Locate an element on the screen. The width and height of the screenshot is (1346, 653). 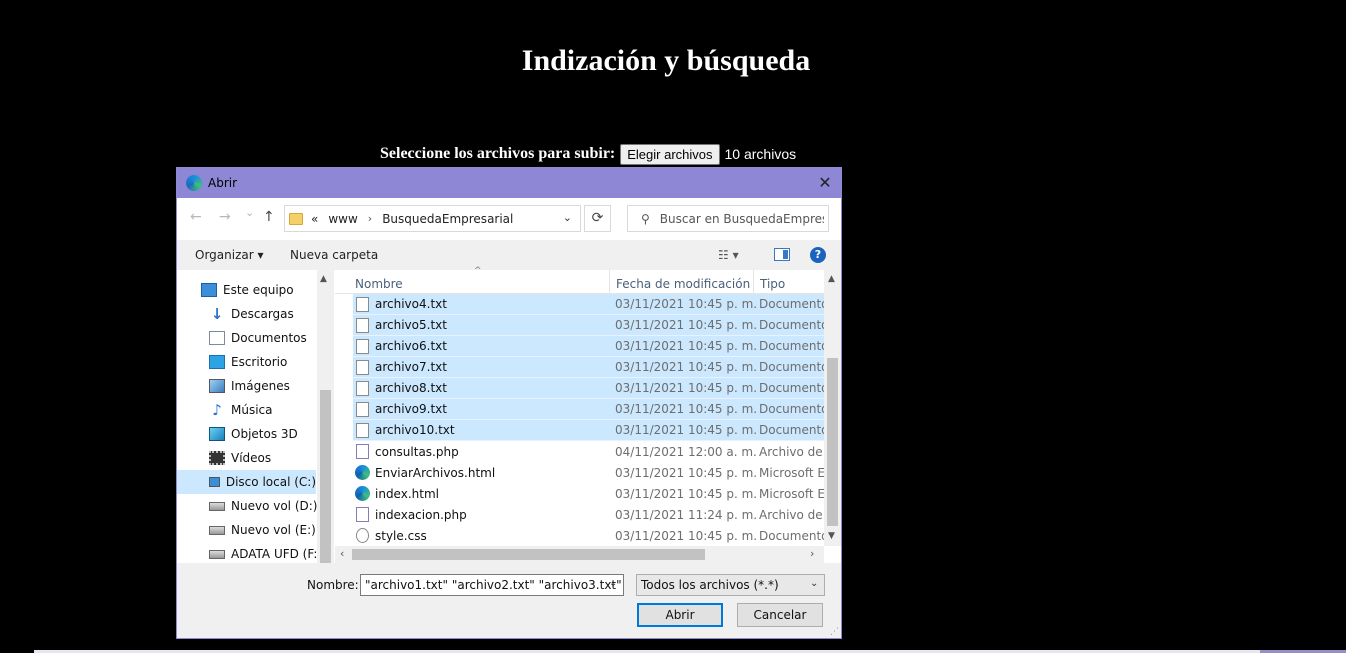
resize-grip-icon: ⋰ is located at coordinates (834, 632).